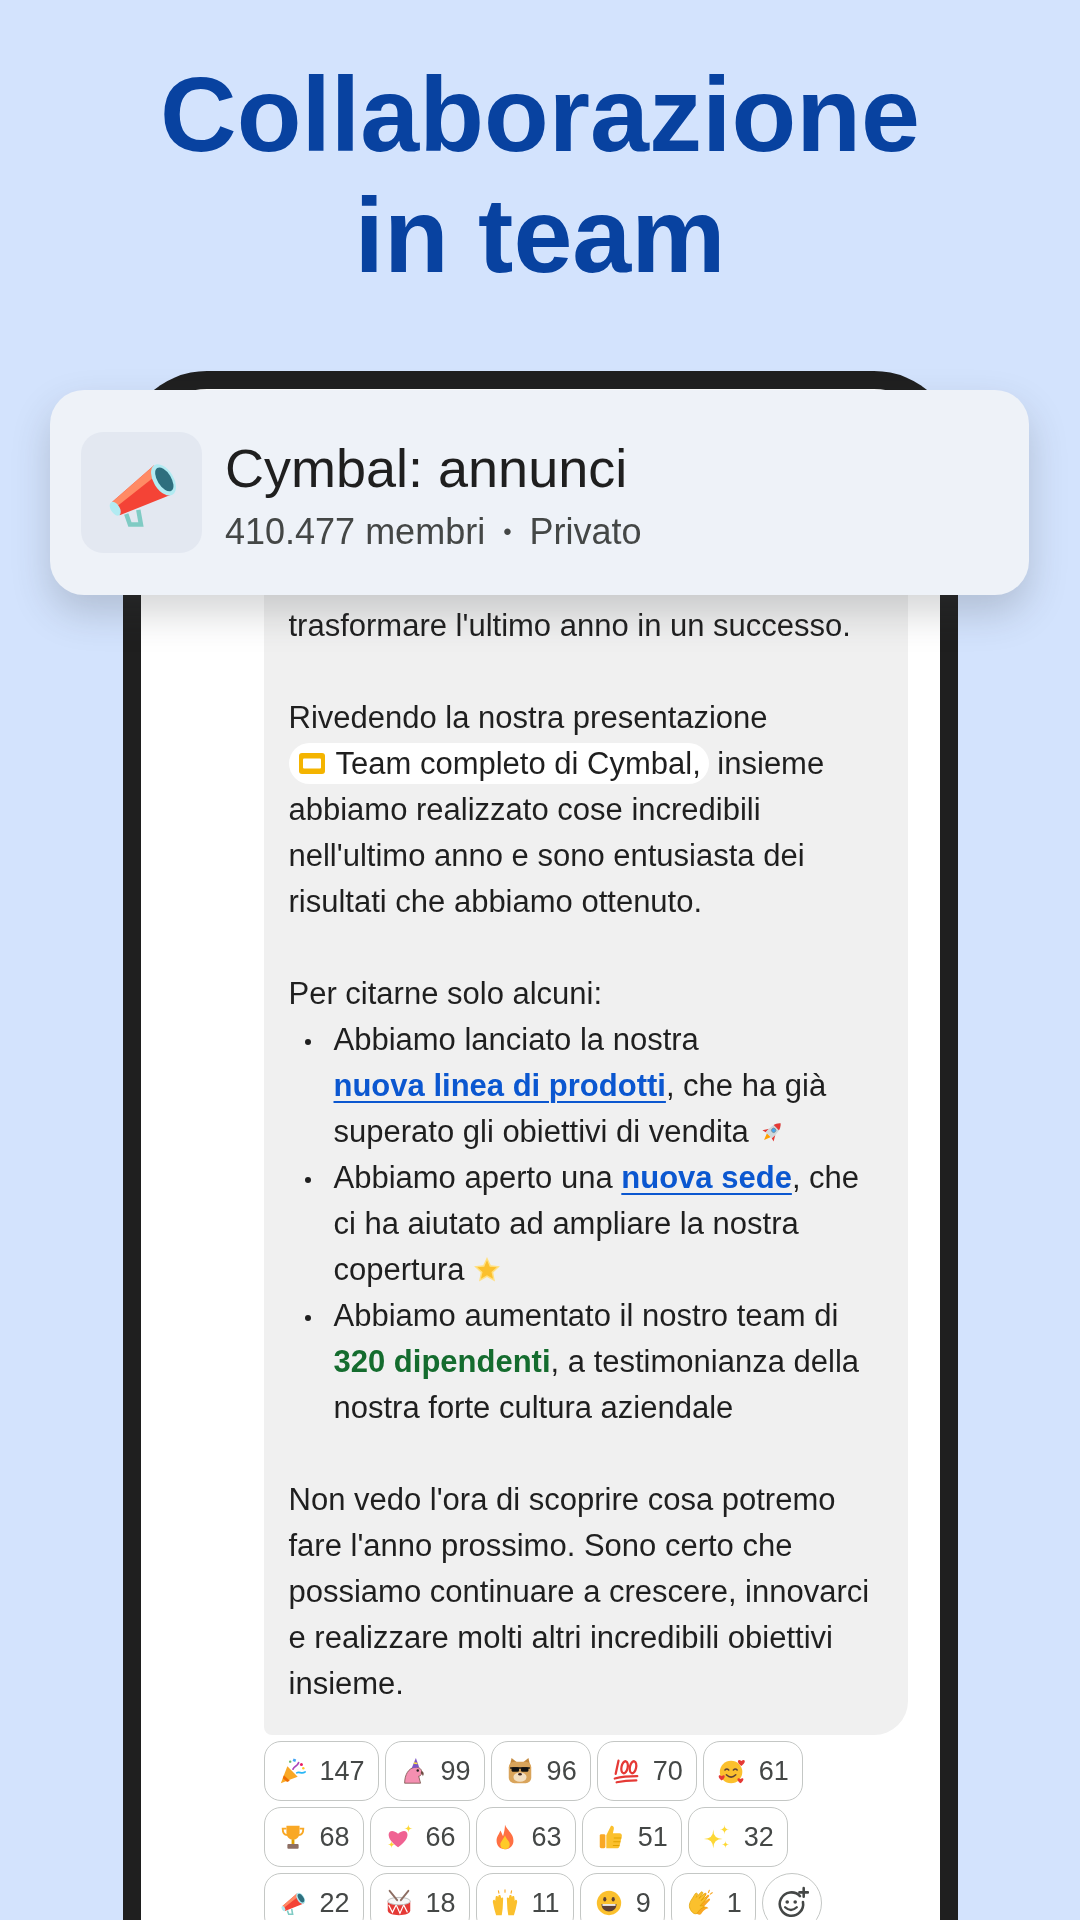 This screenshot has height=1920, width=1080. I want to click on reaction-chip: 22, so click(313, 1896).